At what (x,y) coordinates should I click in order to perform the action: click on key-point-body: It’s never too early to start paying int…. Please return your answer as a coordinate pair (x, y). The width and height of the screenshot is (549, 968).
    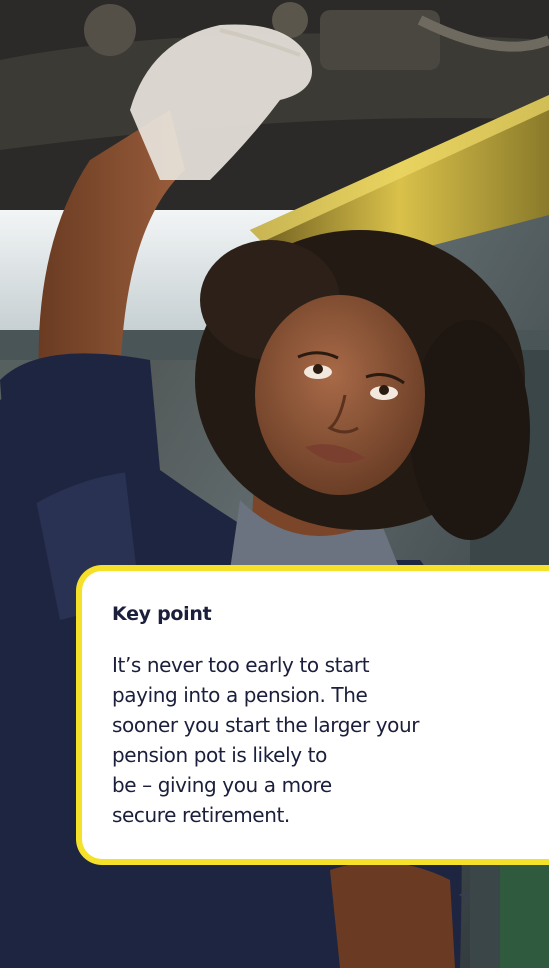
    Looking at the image, I should click on (312, 740).